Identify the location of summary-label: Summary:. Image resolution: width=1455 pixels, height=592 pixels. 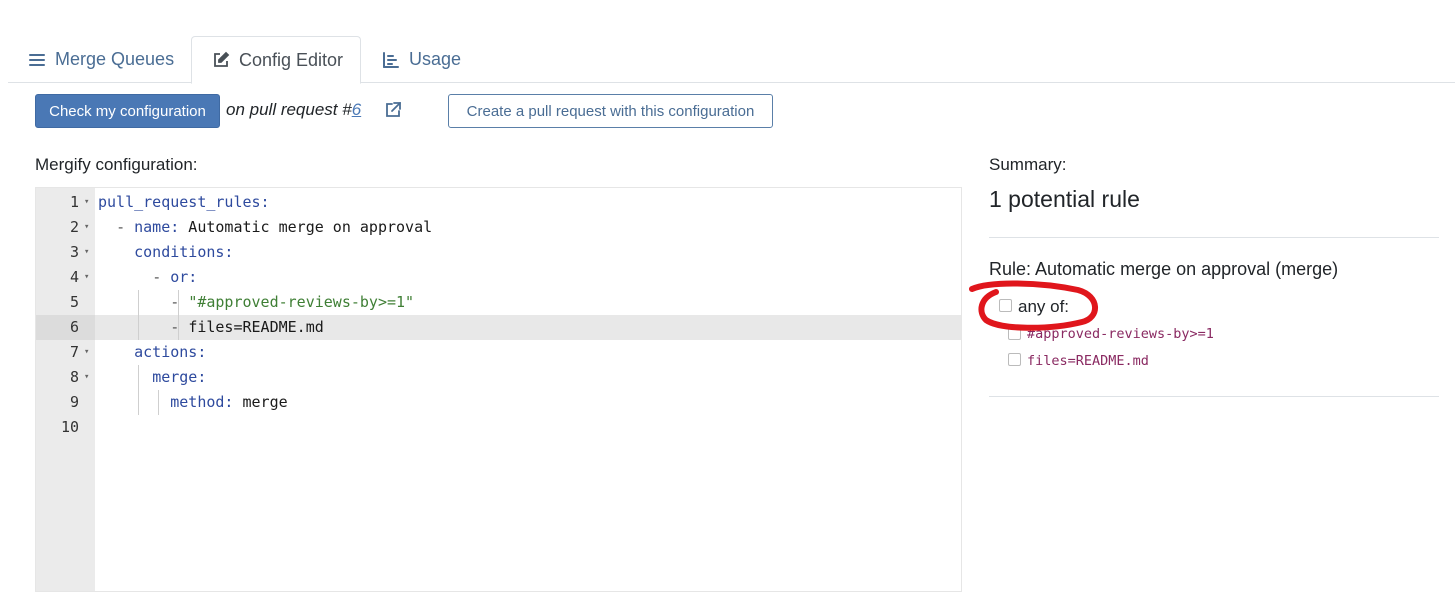
(1028, 164).